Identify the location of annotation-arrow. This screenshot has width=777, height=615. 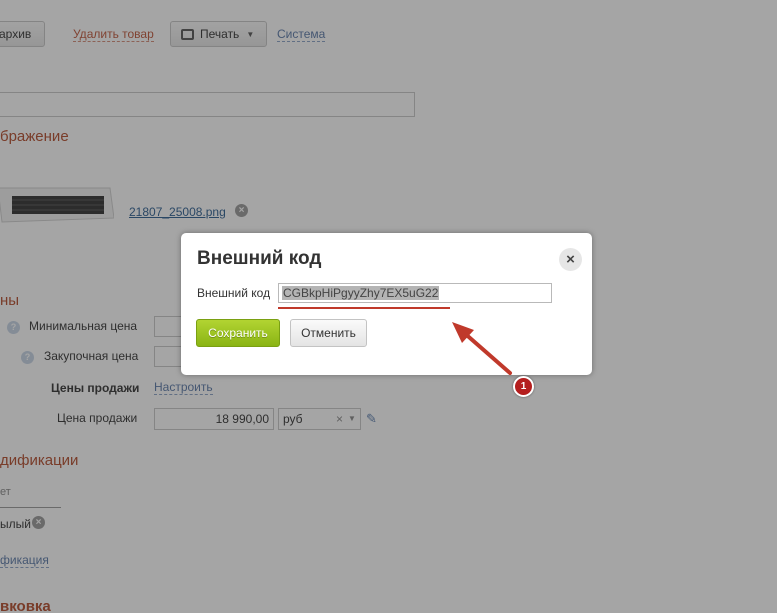
(482, 348).